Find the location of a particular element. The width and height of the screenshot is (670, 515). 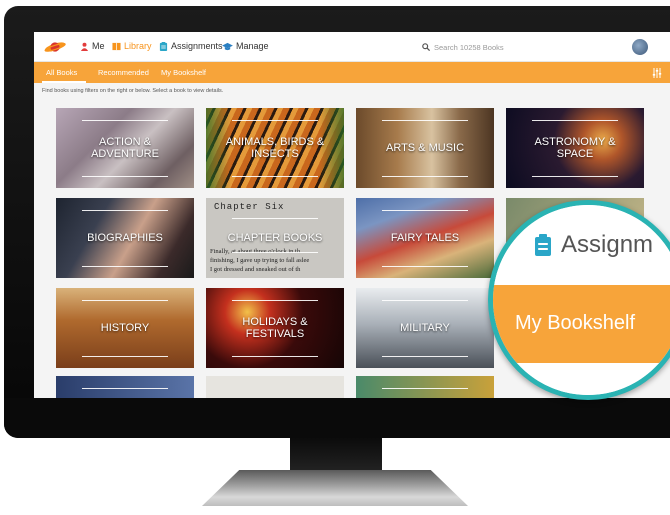

category-tile-arts-music: ARTS & MUSIC is located at coordinates (425, 148).